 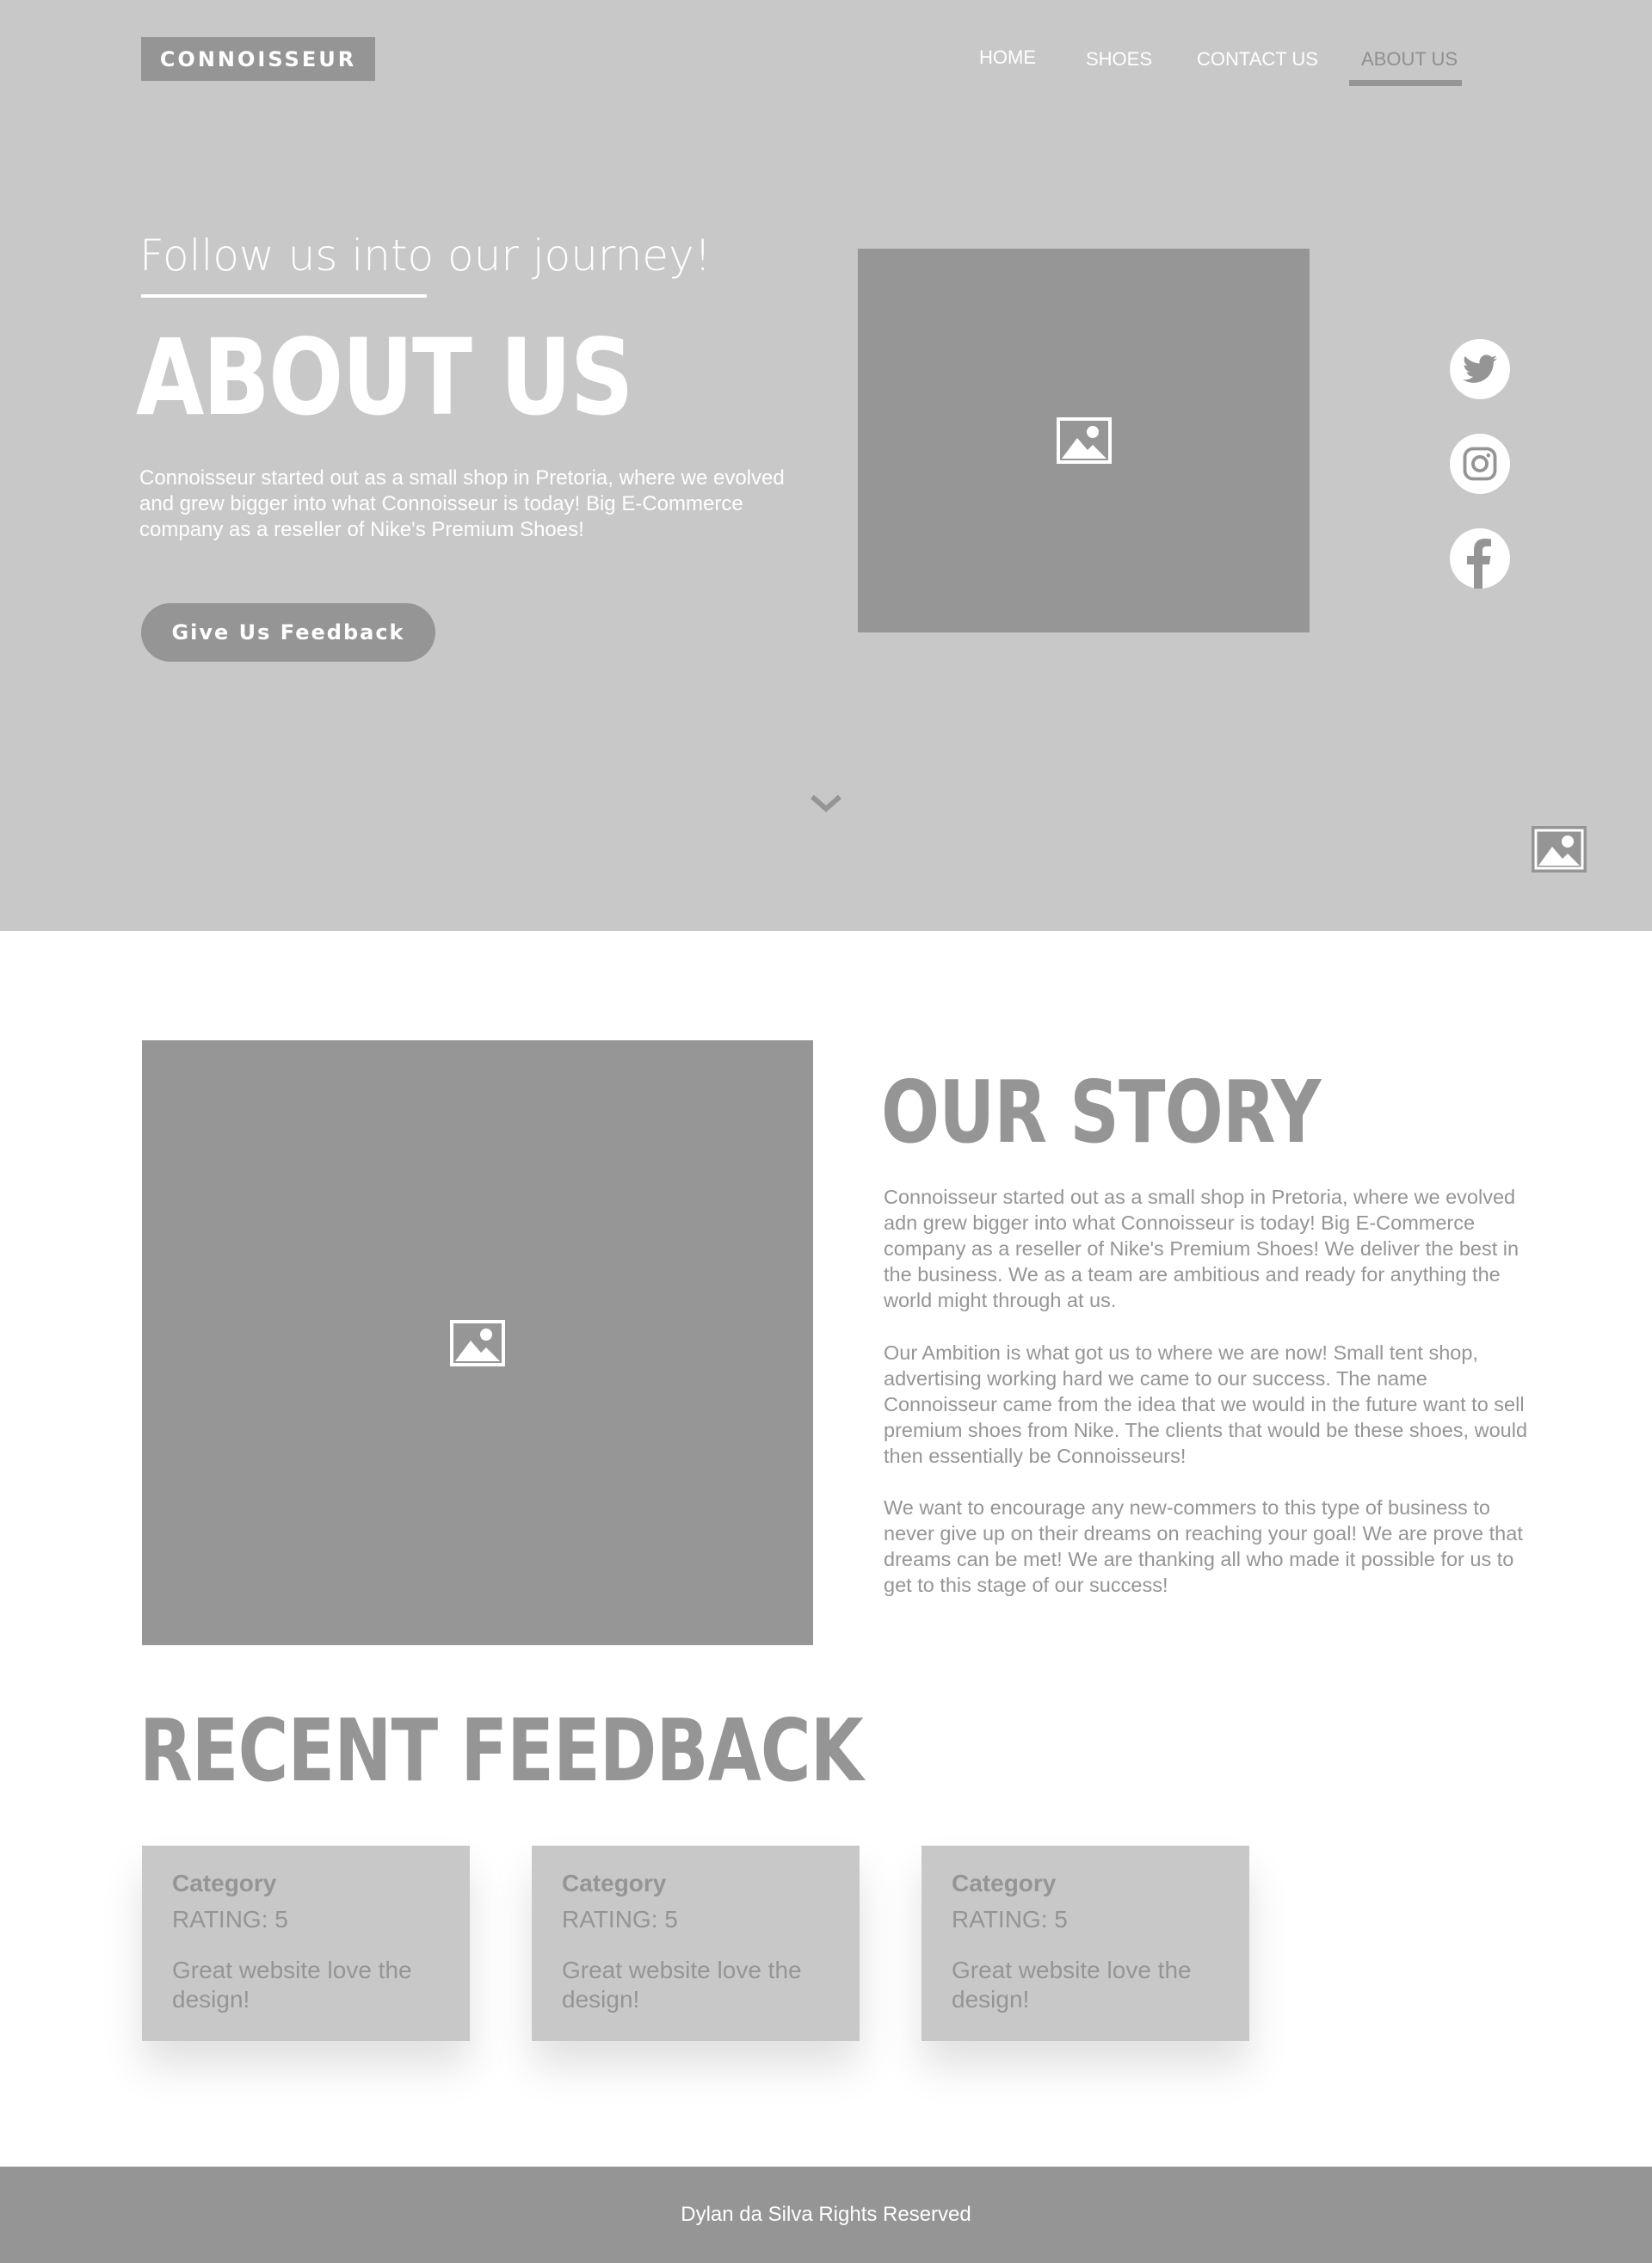 I want to click on instagram-icon, so click(x=1480, y=464).